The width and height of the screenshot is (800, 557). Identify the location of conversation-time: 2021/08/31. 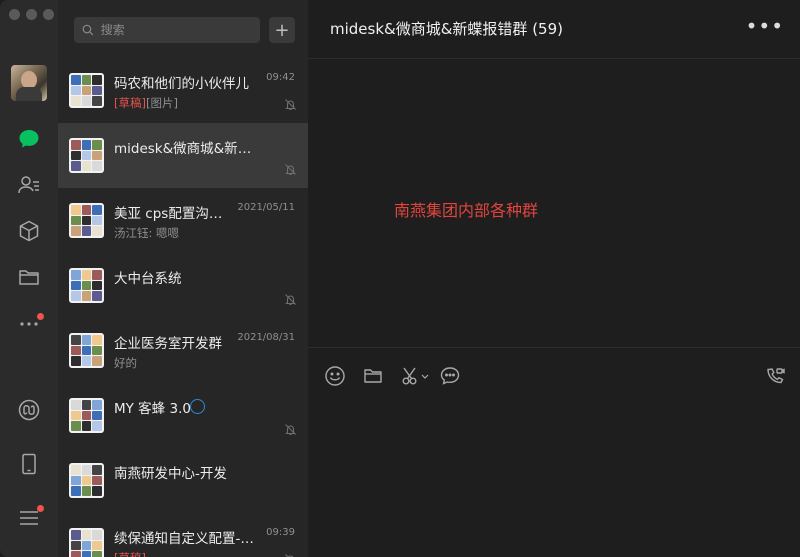
(266, 337).